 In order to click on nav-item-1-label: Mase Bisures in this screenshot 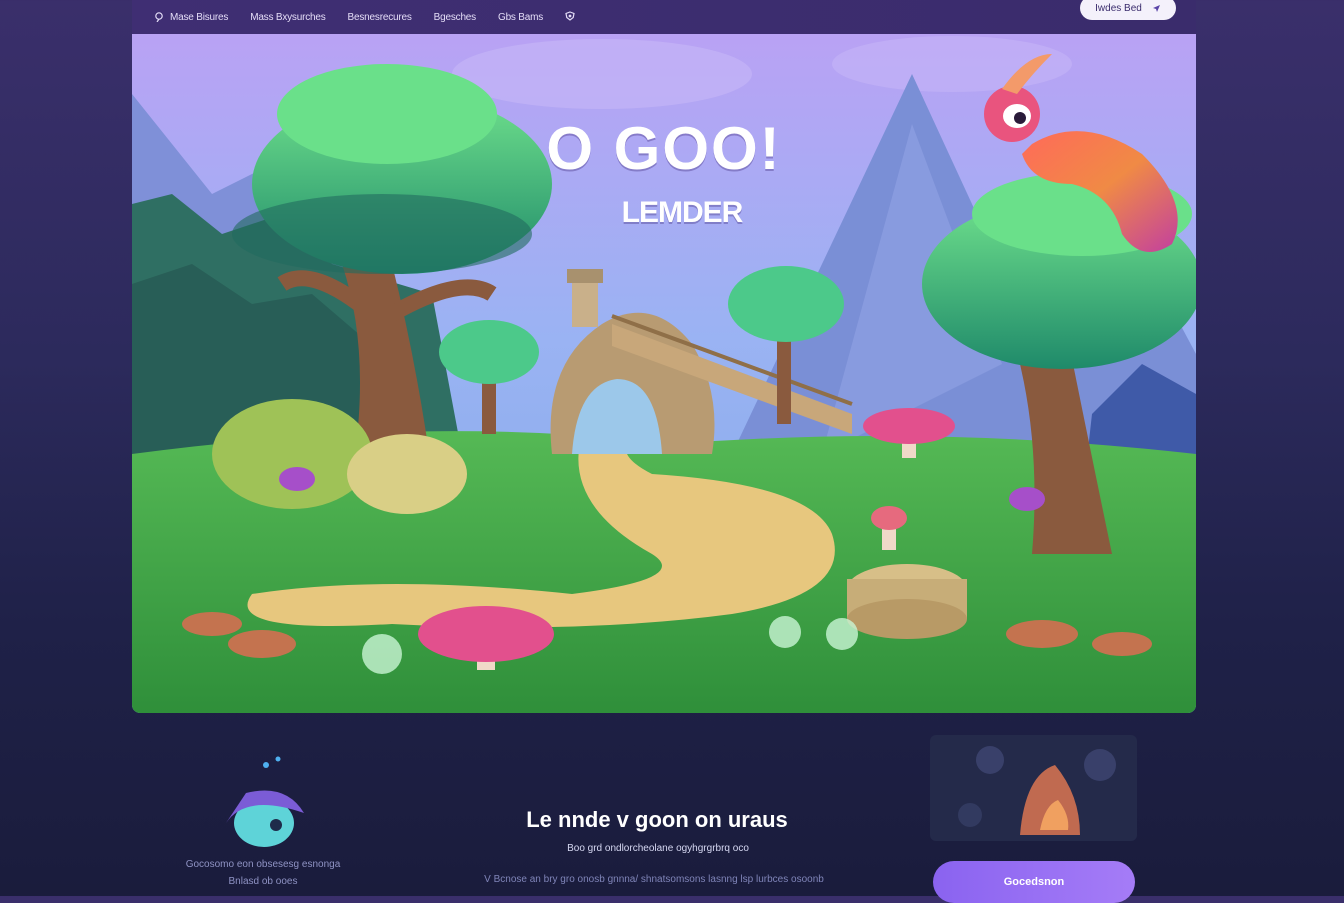, I will do `click(199, 17)`.